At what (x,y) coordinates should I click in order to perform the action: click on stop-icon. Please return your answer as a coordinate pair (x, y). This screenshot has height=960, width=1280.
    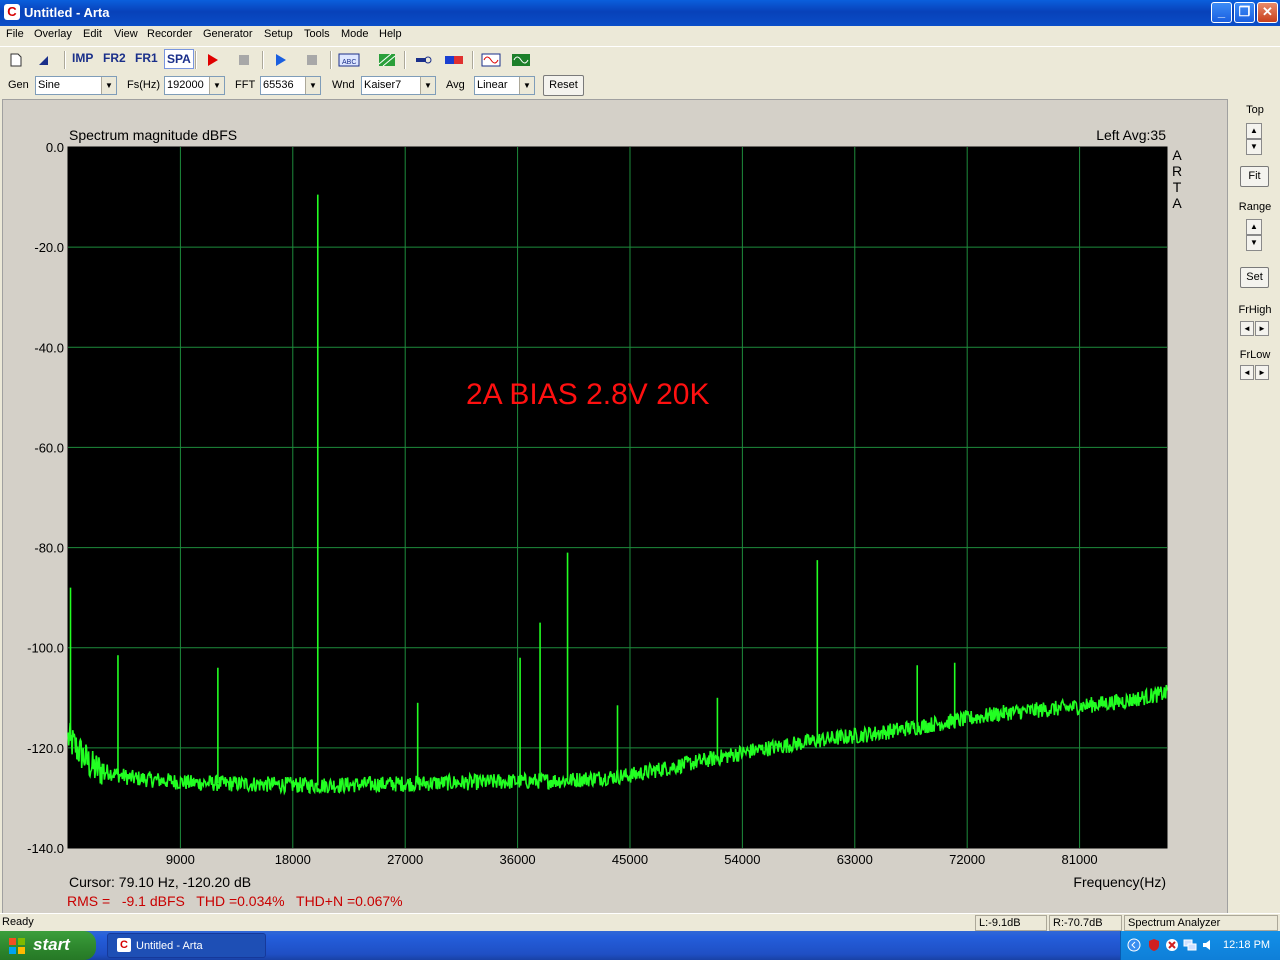
    Looking at the image, I should click on (244, 60).